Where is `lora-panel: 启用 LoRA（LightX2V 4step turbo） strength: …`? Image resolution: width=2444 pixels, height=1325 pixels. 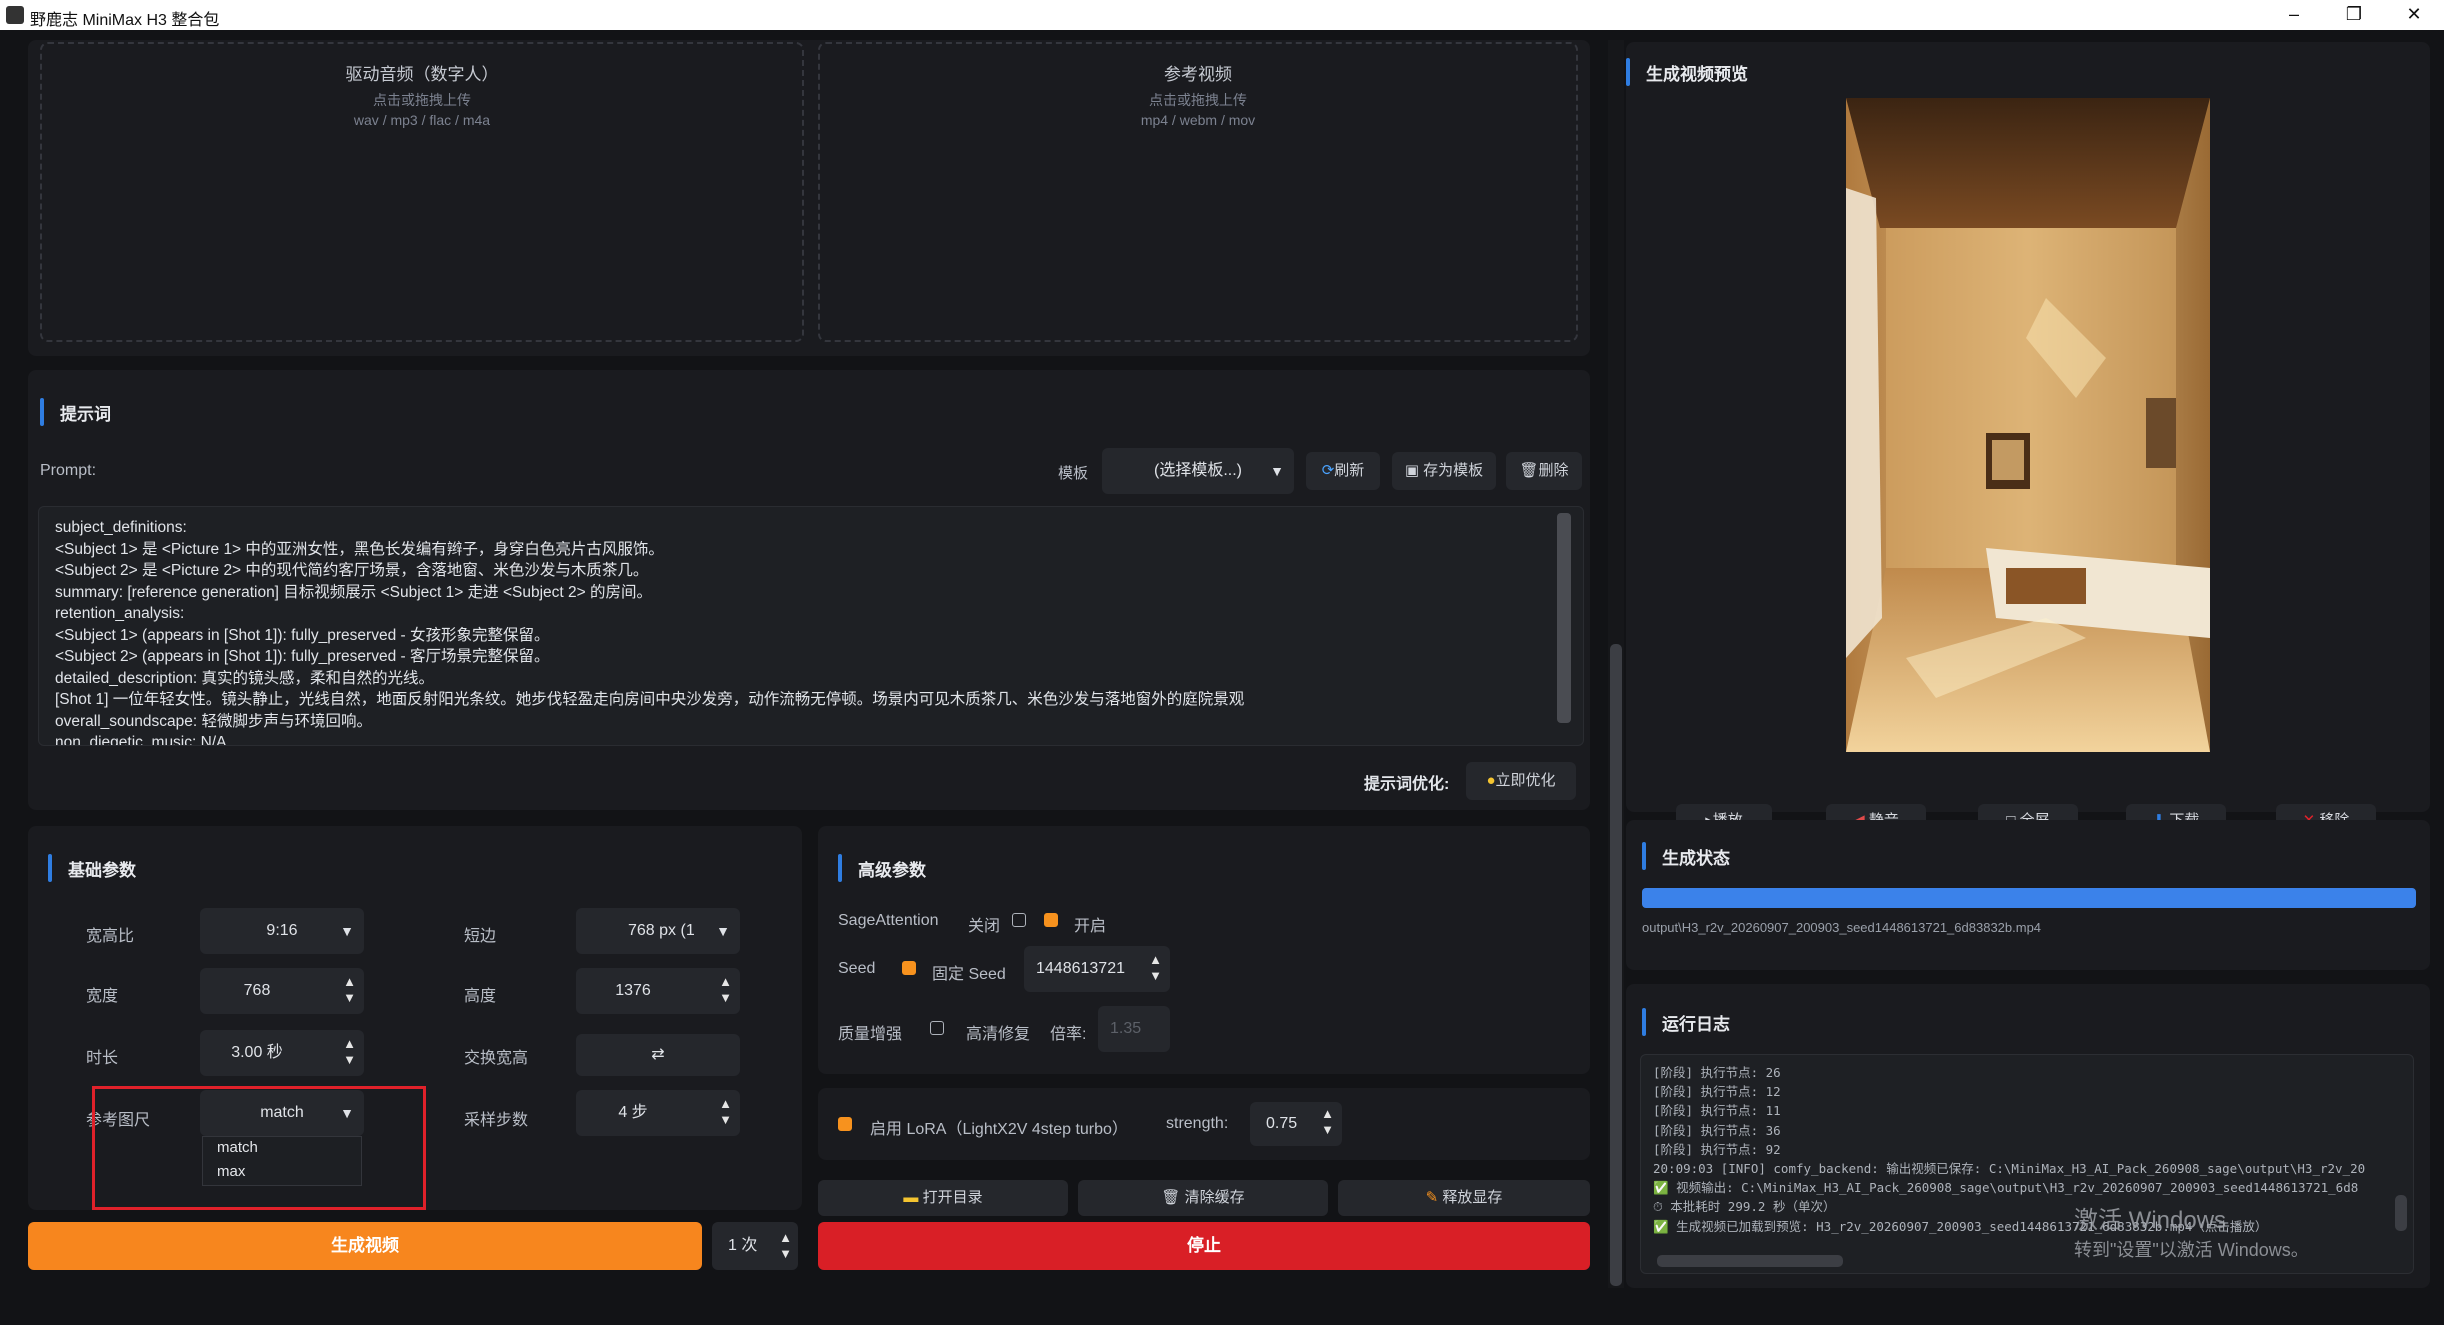
lora-panel: 启用 LoRA（LightX2V 4step turbo） strength: … is located at coordinates (1204, 1124).